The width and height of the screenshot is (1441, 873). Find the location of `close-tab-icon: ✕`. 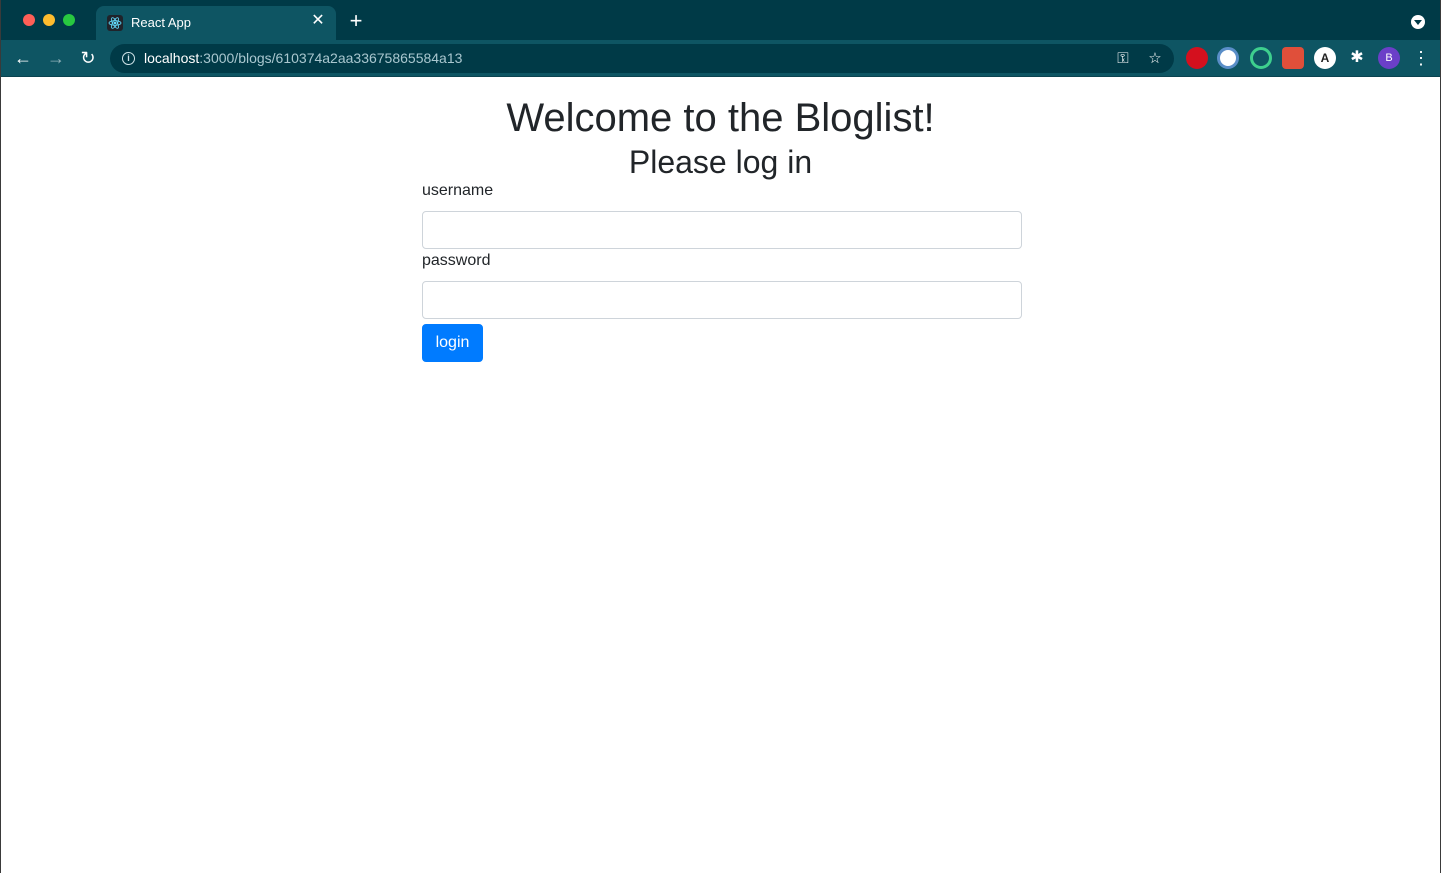

close-tab-icon: ✕ is located at coordinates (318, 21).